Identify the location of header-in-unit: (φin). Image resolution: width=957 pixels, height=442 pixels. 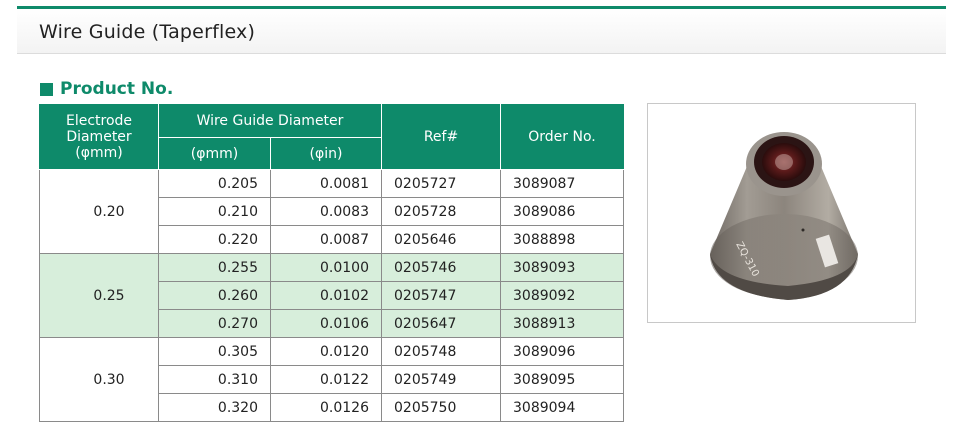
(326, 153).